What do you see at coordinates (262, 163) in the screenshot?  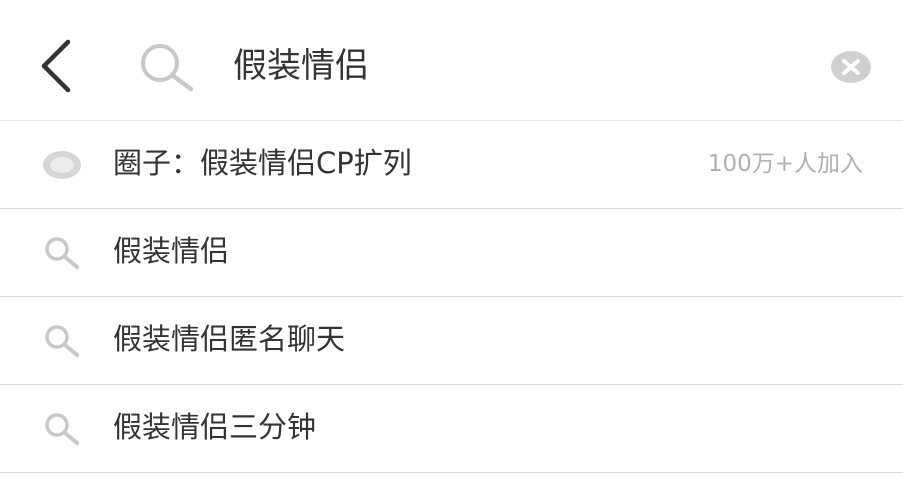 I see `circle-suggestion-label: 圈子：假装情侣CP扩列` at bounding box center [262, 163].